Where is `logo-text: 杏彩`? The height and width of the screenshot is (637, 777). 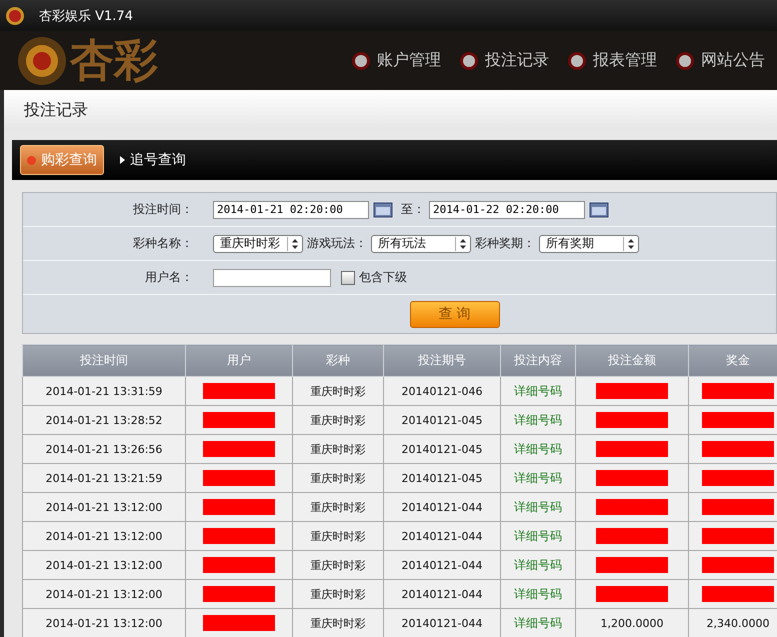
logo-text: 杏彩 is located at coordinates (114, 61).